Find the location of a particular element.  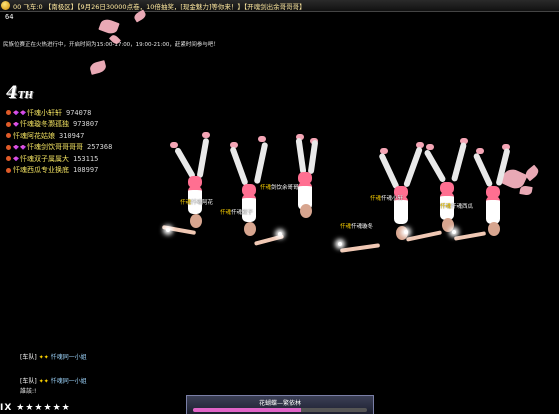

rank-suffix: TH is located at coordinates (25, 96).